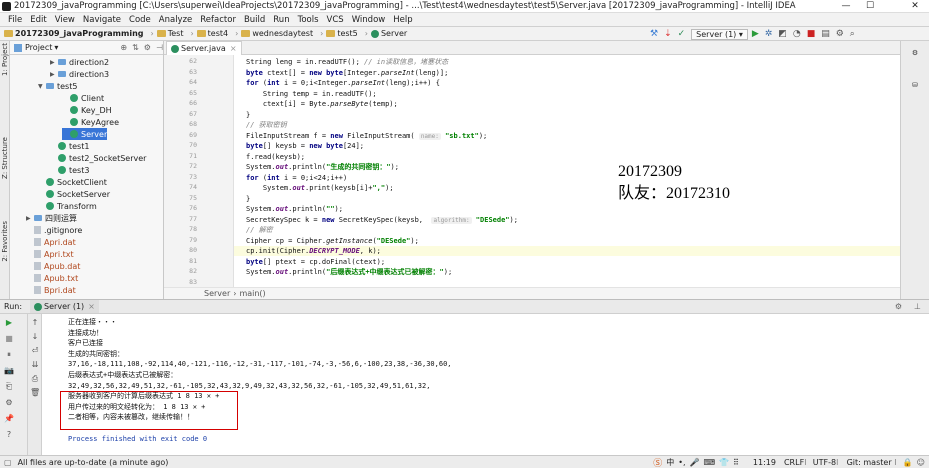 This screenshot has height=468, width=929. What do you see at coordinates (123, 47) in the screenshot?
I see `sync-icon: ⊕` at bounding box center [123, 47].